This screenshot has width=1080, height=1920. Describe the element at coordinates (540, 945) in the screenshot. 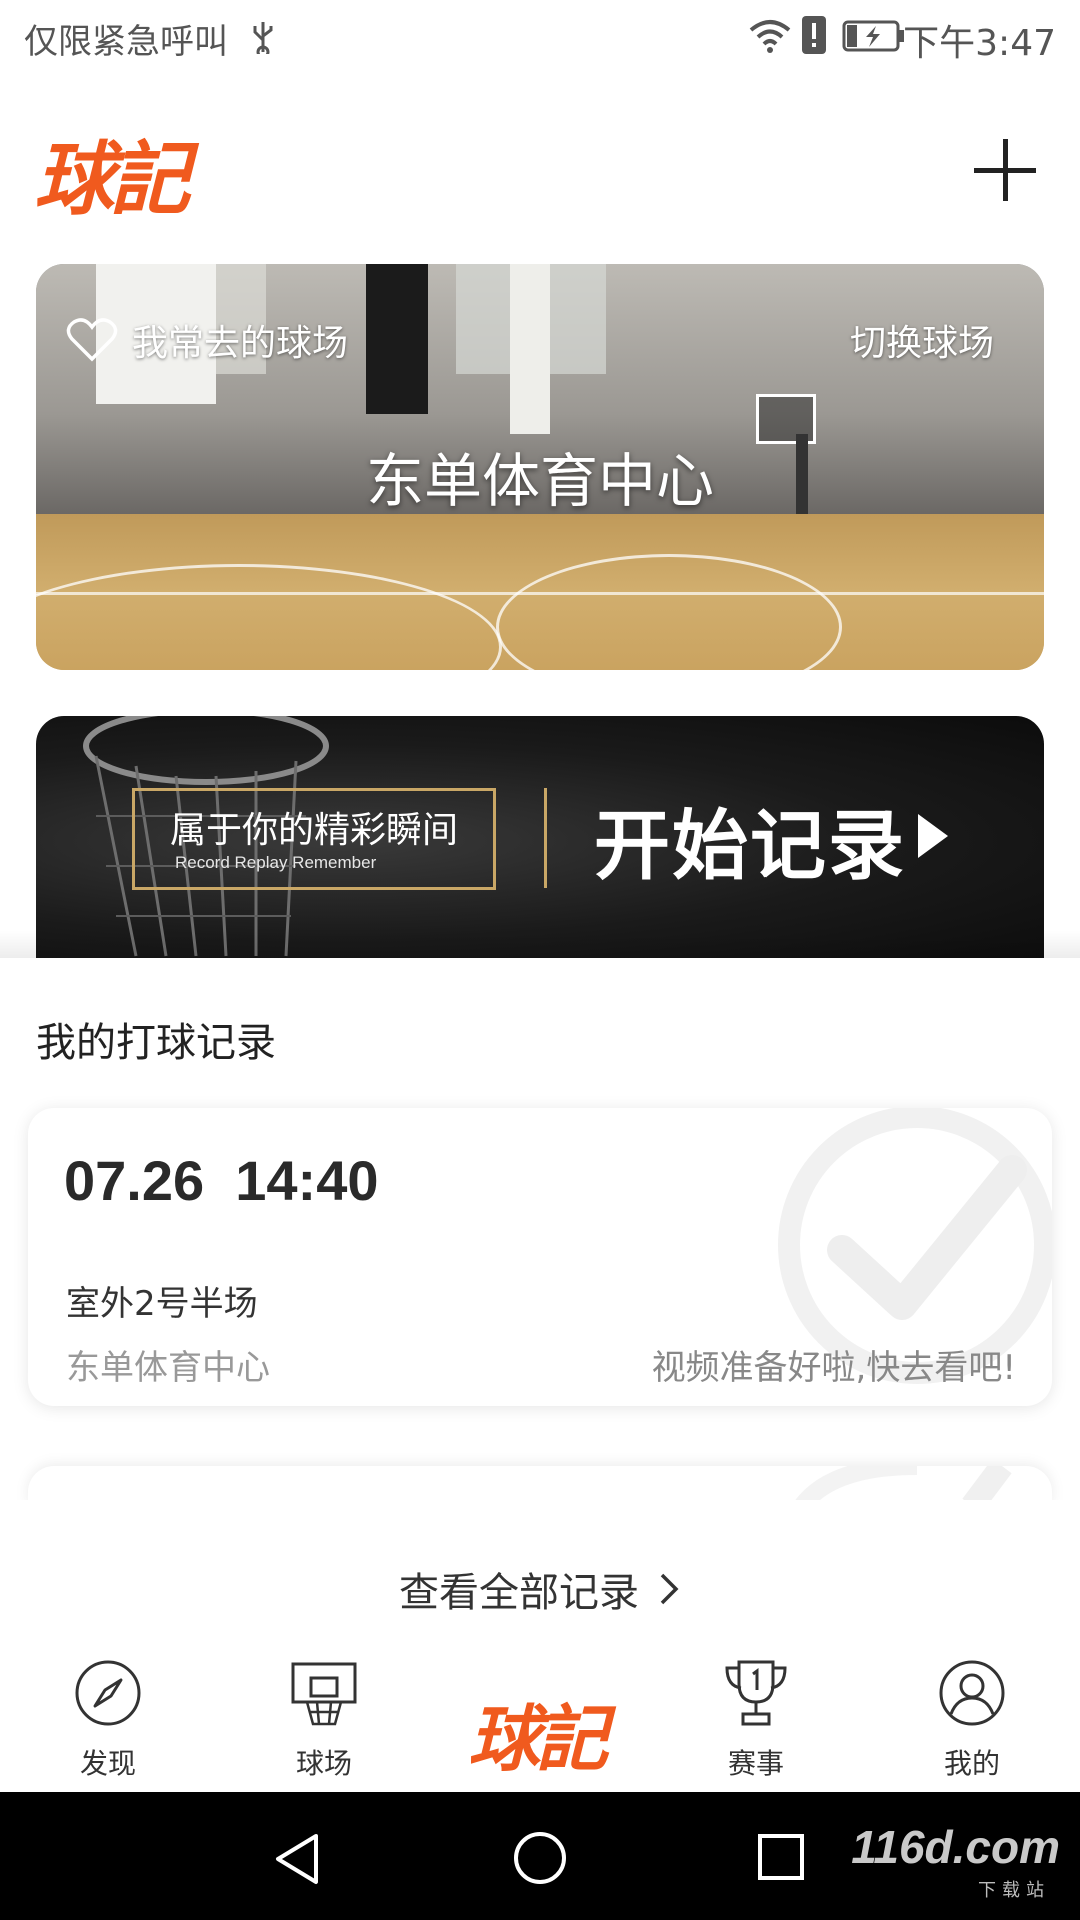

I see `sheet-shadow` at that location.